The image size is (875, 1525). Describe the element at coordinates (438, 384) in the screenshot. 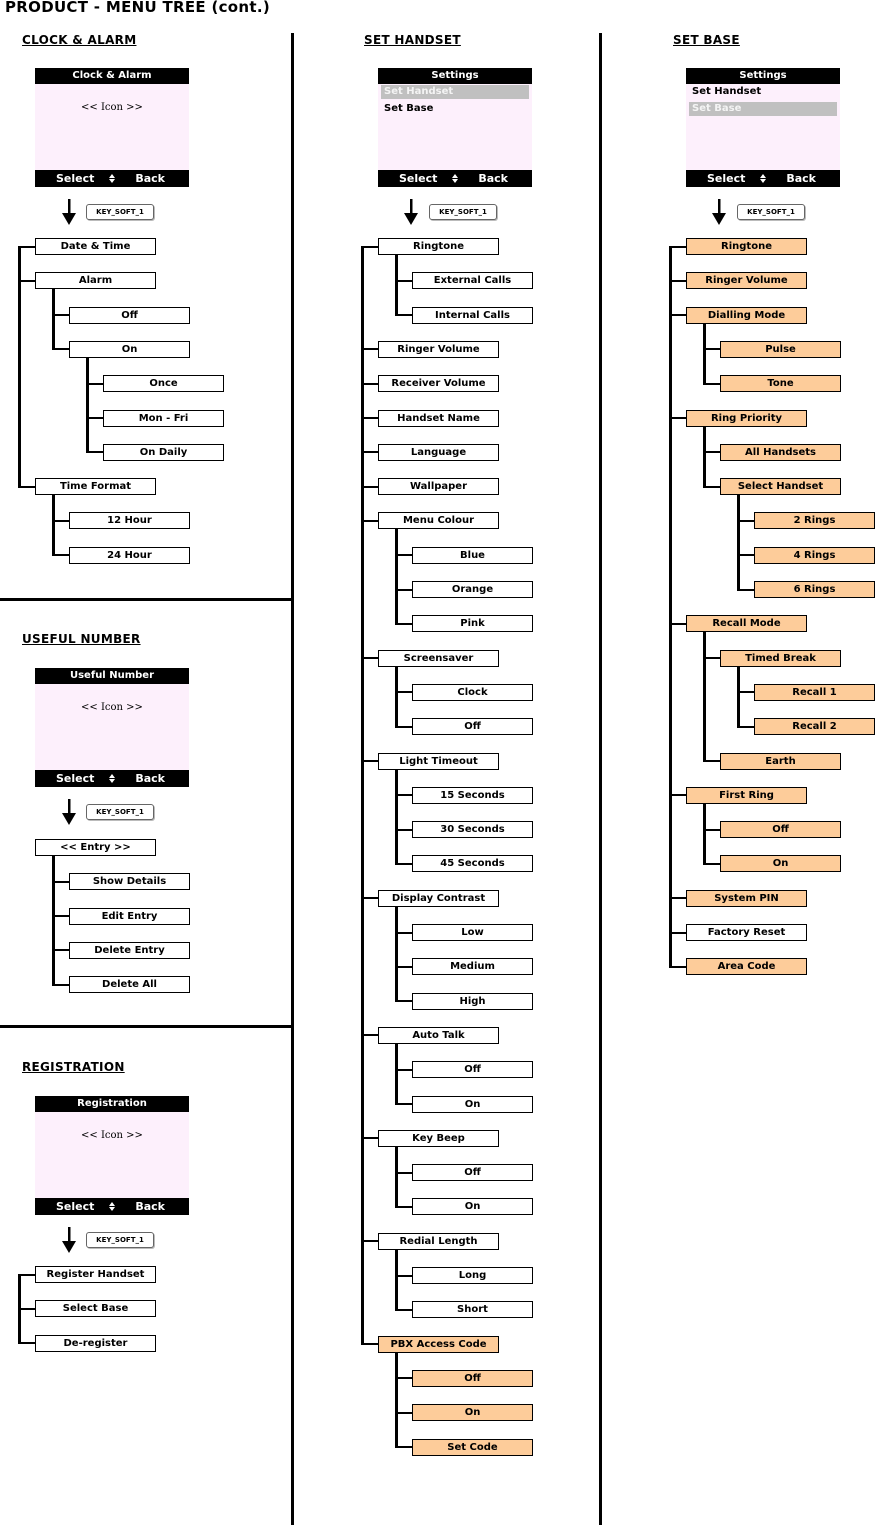

I see `menu-item-receiver-volume: Receiver Volume` at that location.